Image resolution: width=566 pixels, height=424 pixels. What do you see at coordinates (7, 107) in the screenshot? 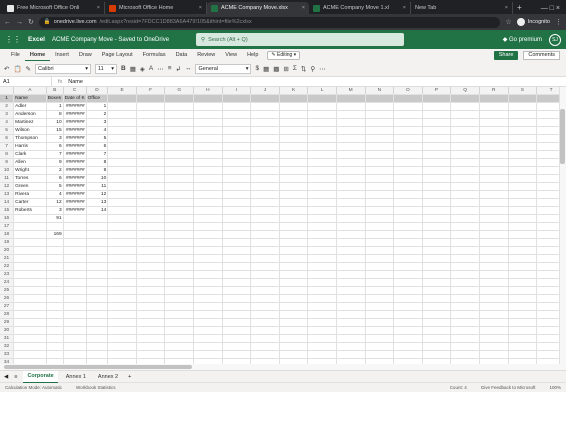
I see `row-header: 2` at bounding box center [7, 107].